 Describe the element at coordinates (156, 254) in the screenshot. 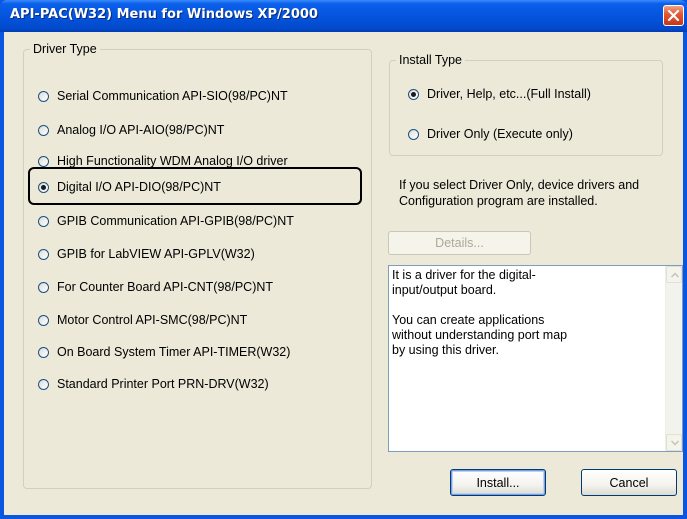

I see `driver-option-label: GPIB for LabVIEW API-GPLV(W32)` at that location.